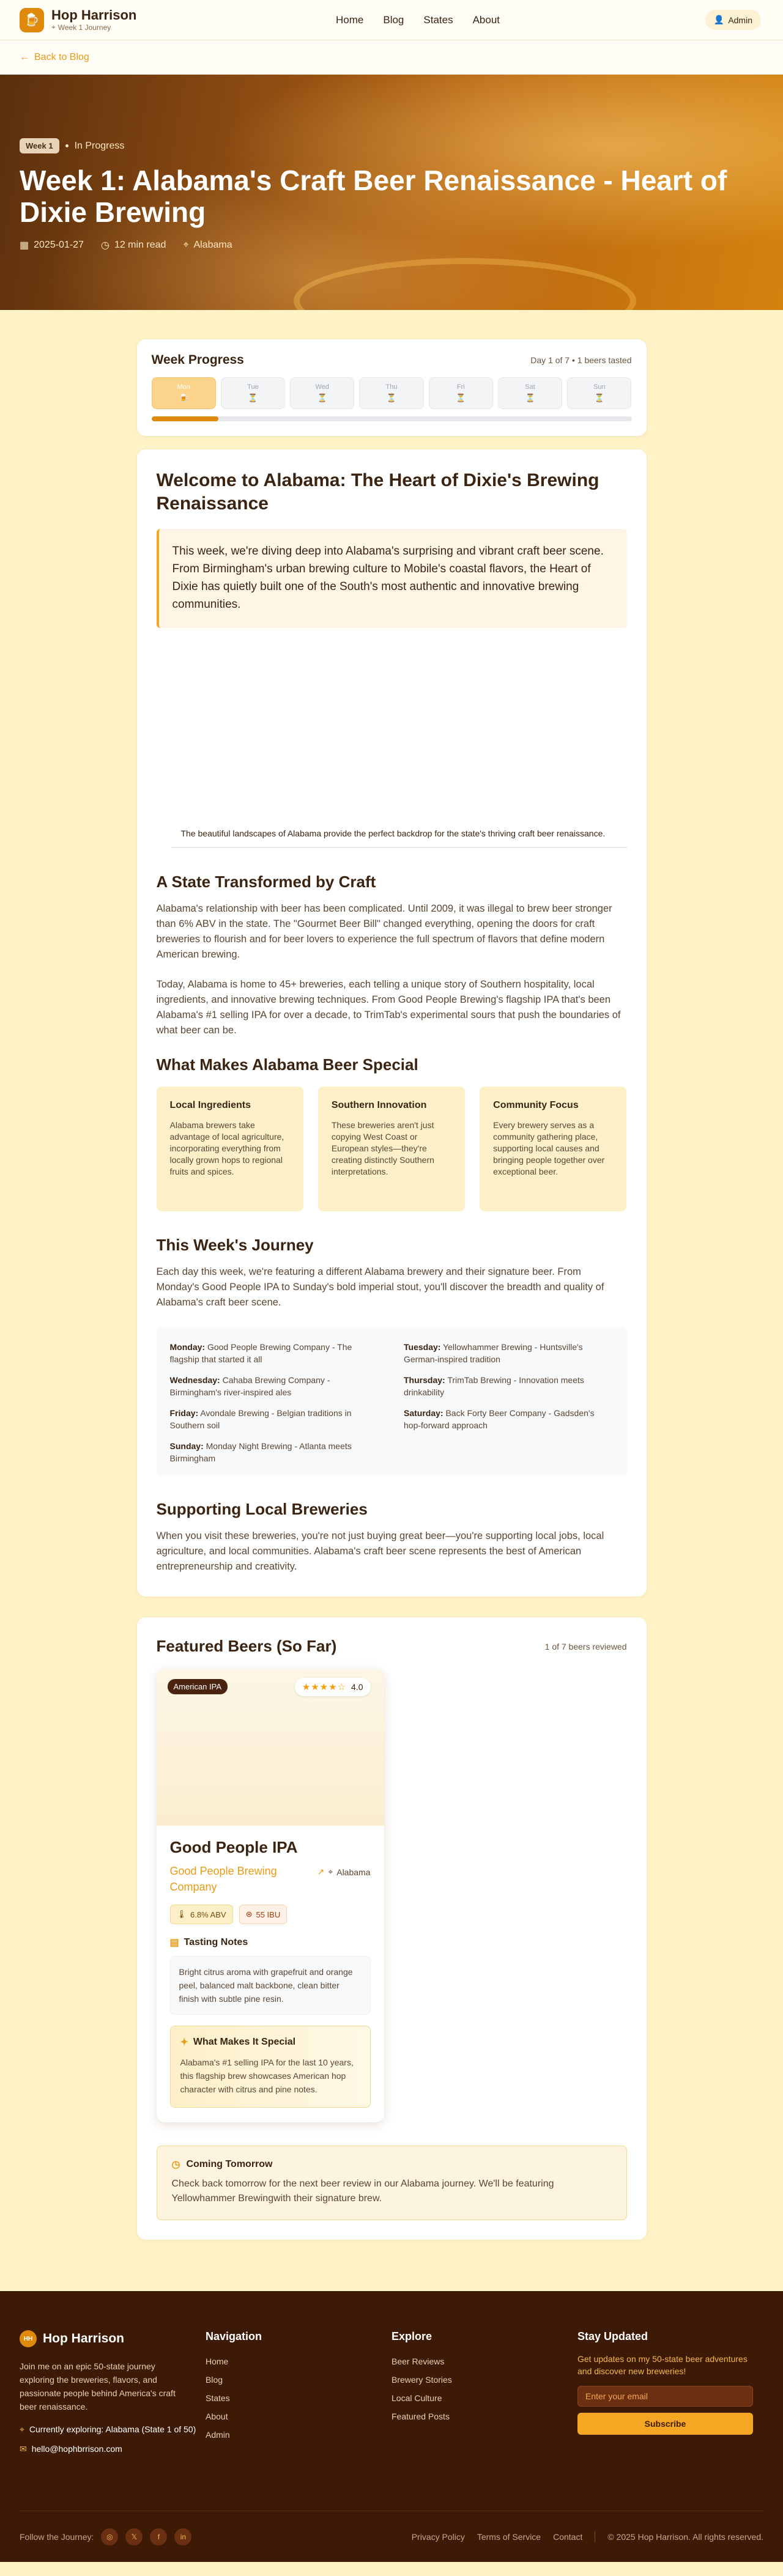  Describe the element at coordinates (186, 1446) in the screenshot. I see `schedule-day: Sunday:` at that location.